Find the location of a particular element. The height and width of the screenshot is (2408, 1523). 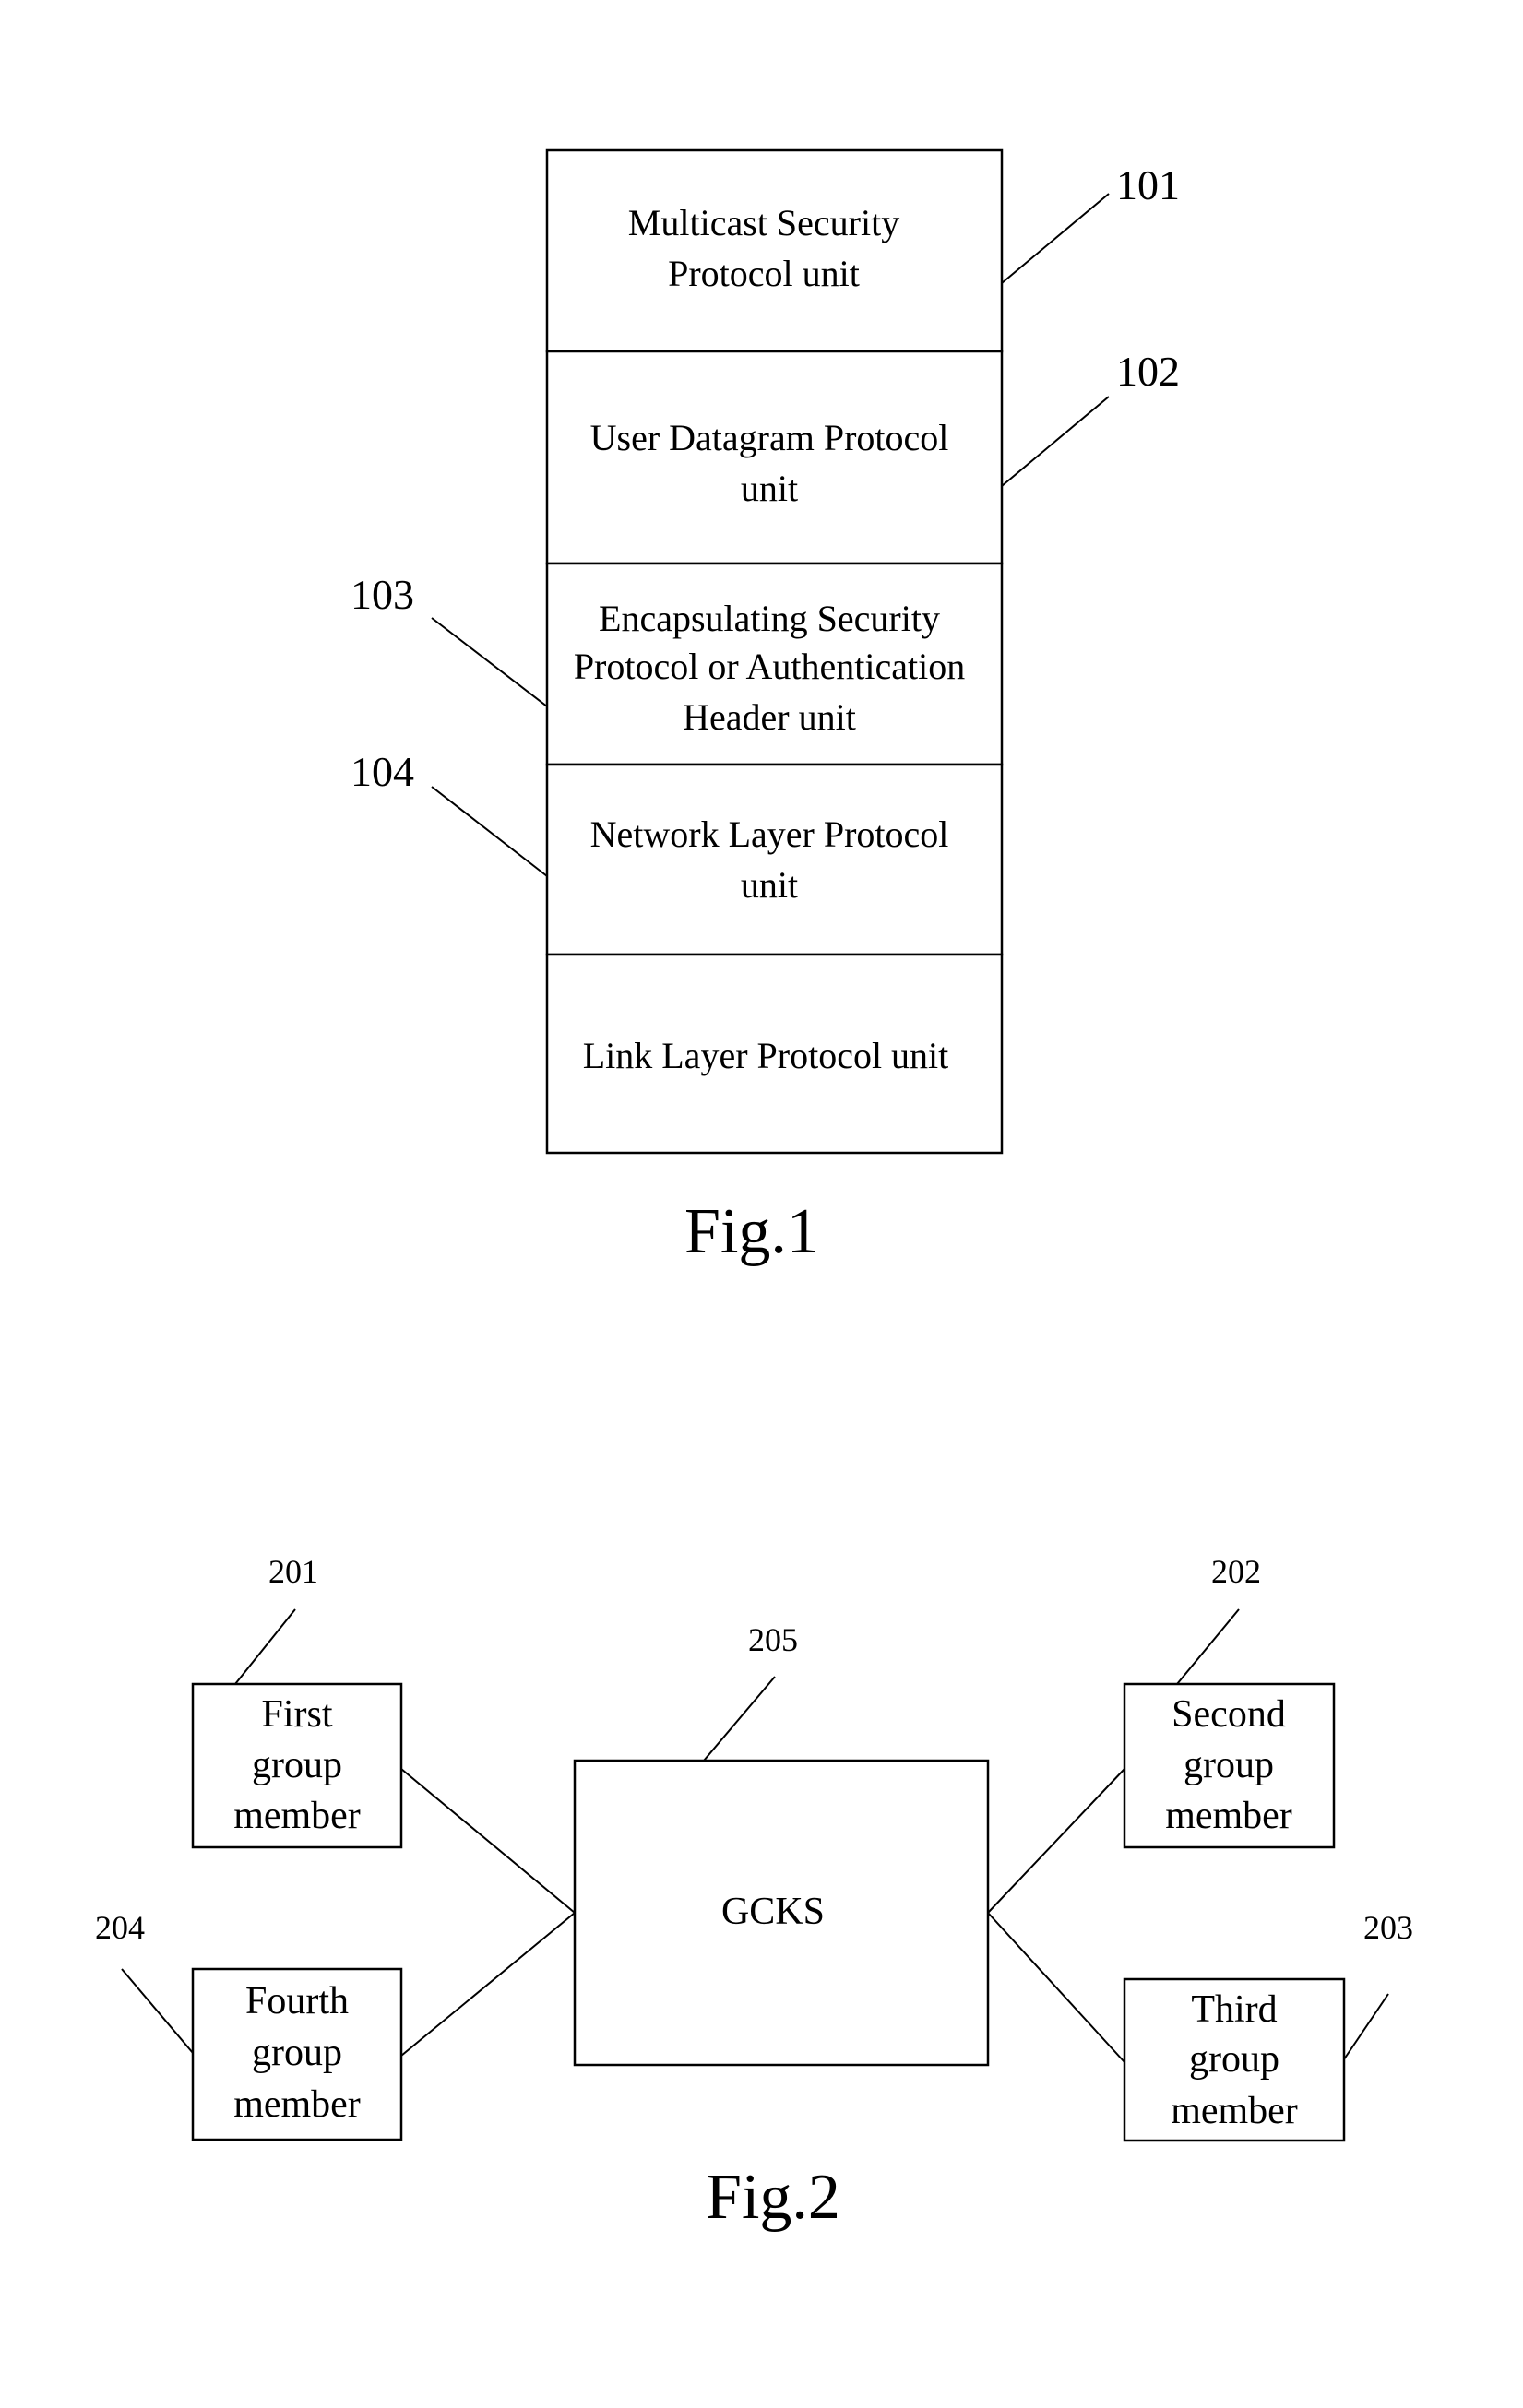

ref-204: 204 is located at coordinates (120, 1927).